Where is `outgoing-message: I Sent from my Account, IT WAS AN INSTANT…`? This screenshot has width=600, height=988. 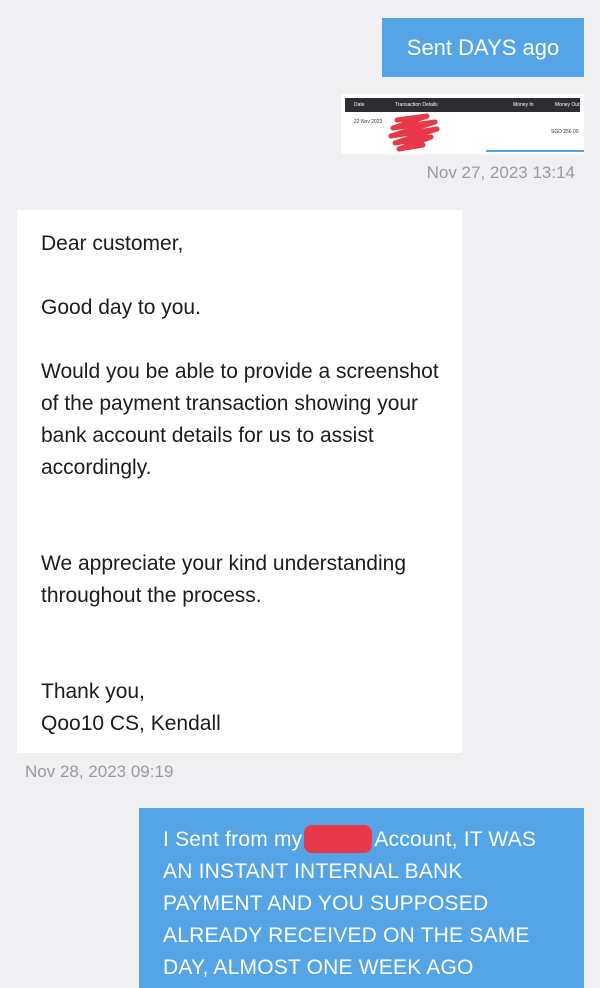
outgoing-message: I Sent from my Account, IT WAS AN INSTANT… is located at coordinates (361, 898).